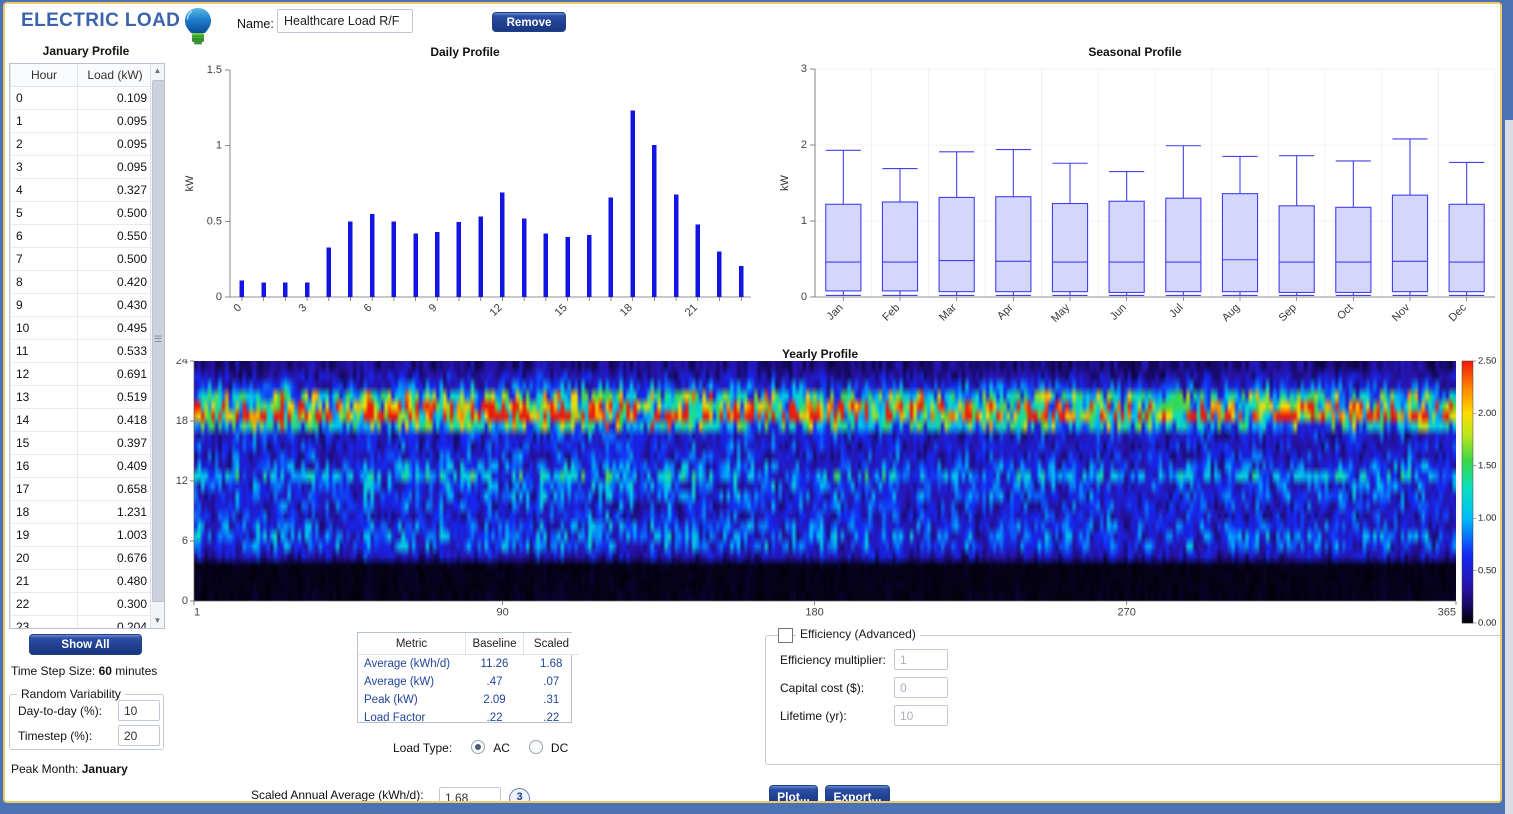 The width and height of the screenshot is (1513, 814). What do you see at coordinates (115, 75) in the screenshot?
I see `column-header-load: Load (kW)` at bounding box center [115, 75].